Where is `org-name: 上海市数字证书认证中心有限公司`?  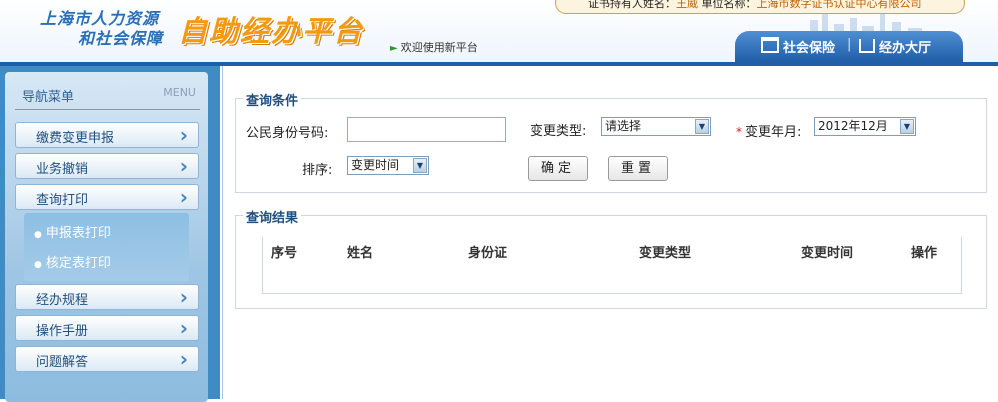
org-name: 上海市数字证书认证中心有限公司 is located at coordinates (839, 5).